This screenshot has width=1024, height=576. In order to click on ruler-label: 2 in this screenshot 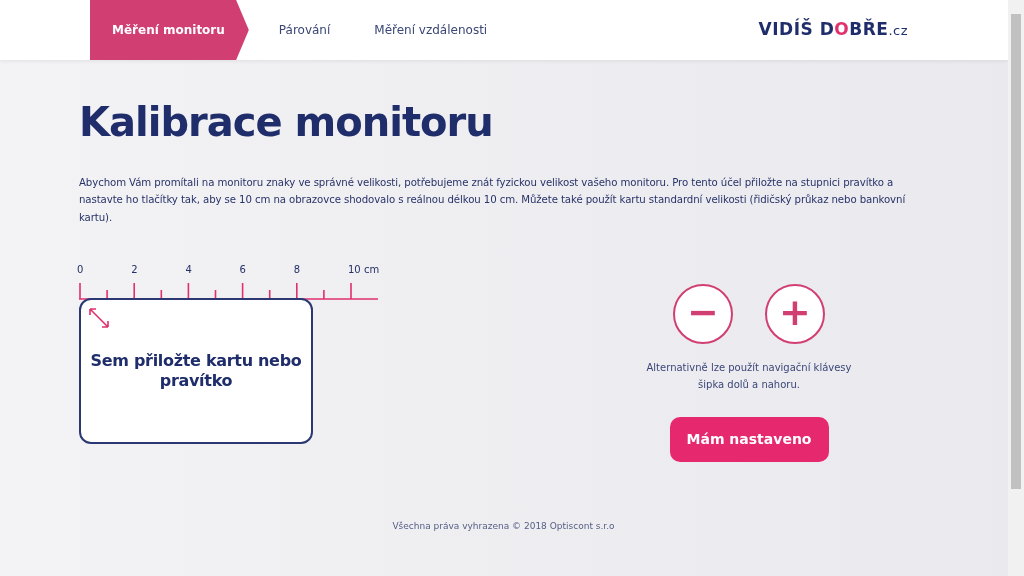, I will do `click(134, 270)`.